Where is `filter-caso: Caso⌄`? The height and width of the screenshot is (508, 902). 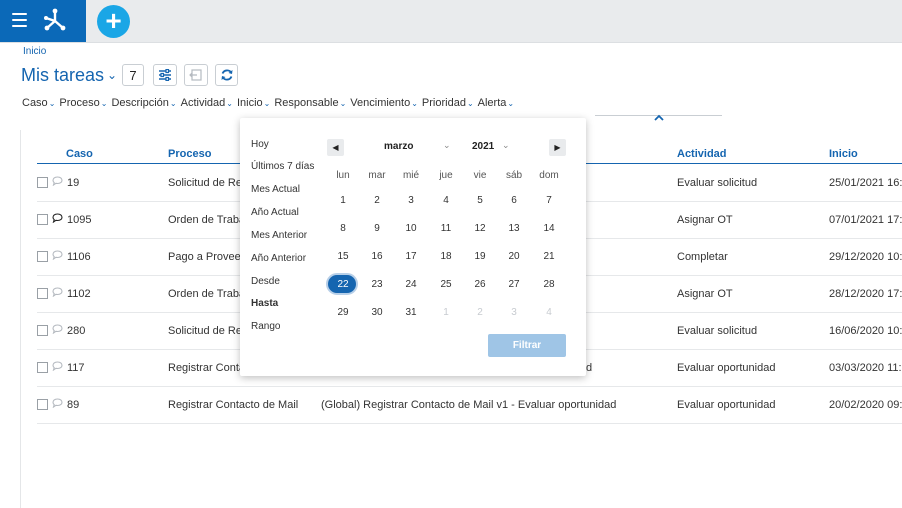
filter-caso: Caso⌄ is located at coordinates (38, 103).